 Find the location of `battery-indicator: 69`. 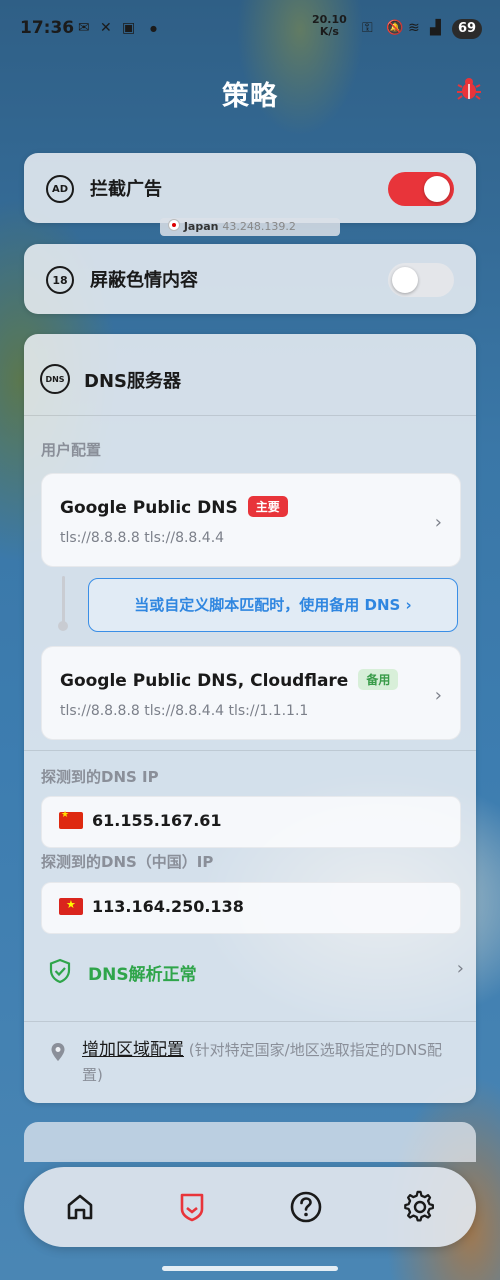

battery-indicator: 69 is located at coordinates (467, 29).